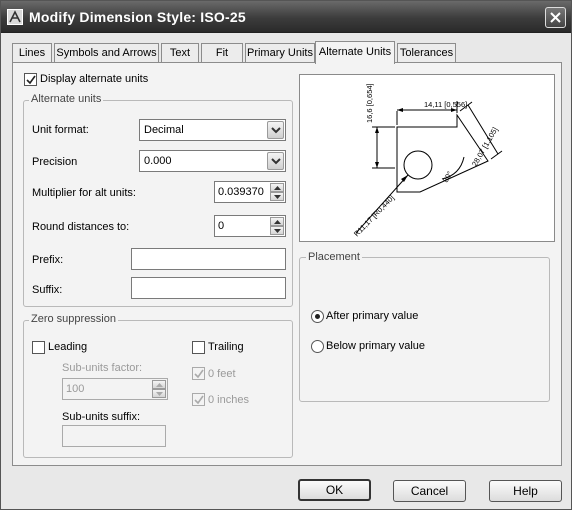 The image size is (572, 510). I want to click on alternate-units-group-title: Alternate units, so click(66, 99).